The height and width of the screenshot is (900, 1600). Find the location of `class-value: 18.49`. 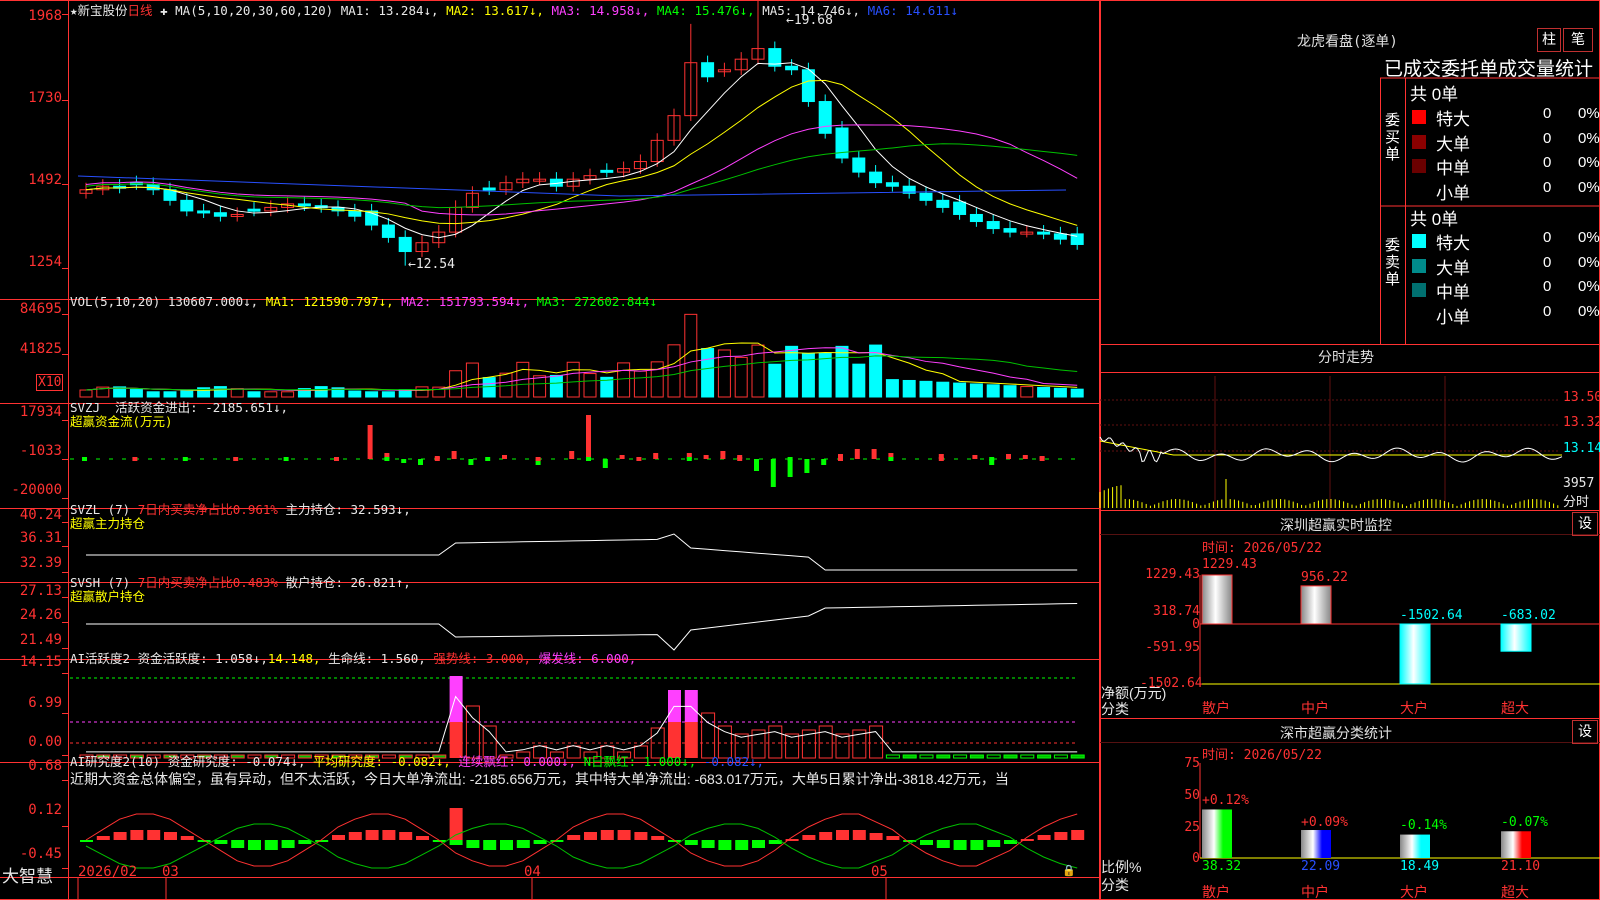

class-value: 18.49 is located at coordinates (1420, 866).